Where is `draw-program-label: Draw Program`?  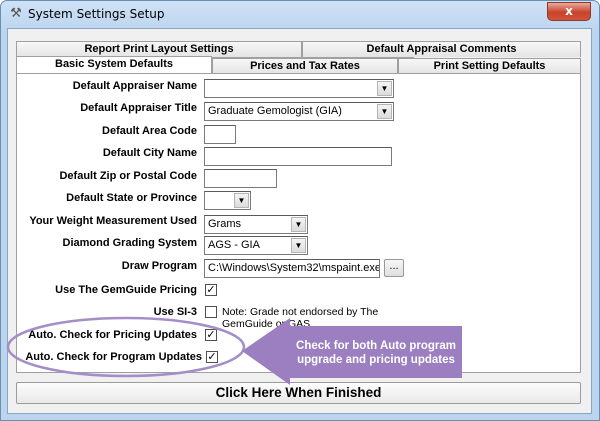 draw-program-label: Draw Program is located at coordinates (159, 266).